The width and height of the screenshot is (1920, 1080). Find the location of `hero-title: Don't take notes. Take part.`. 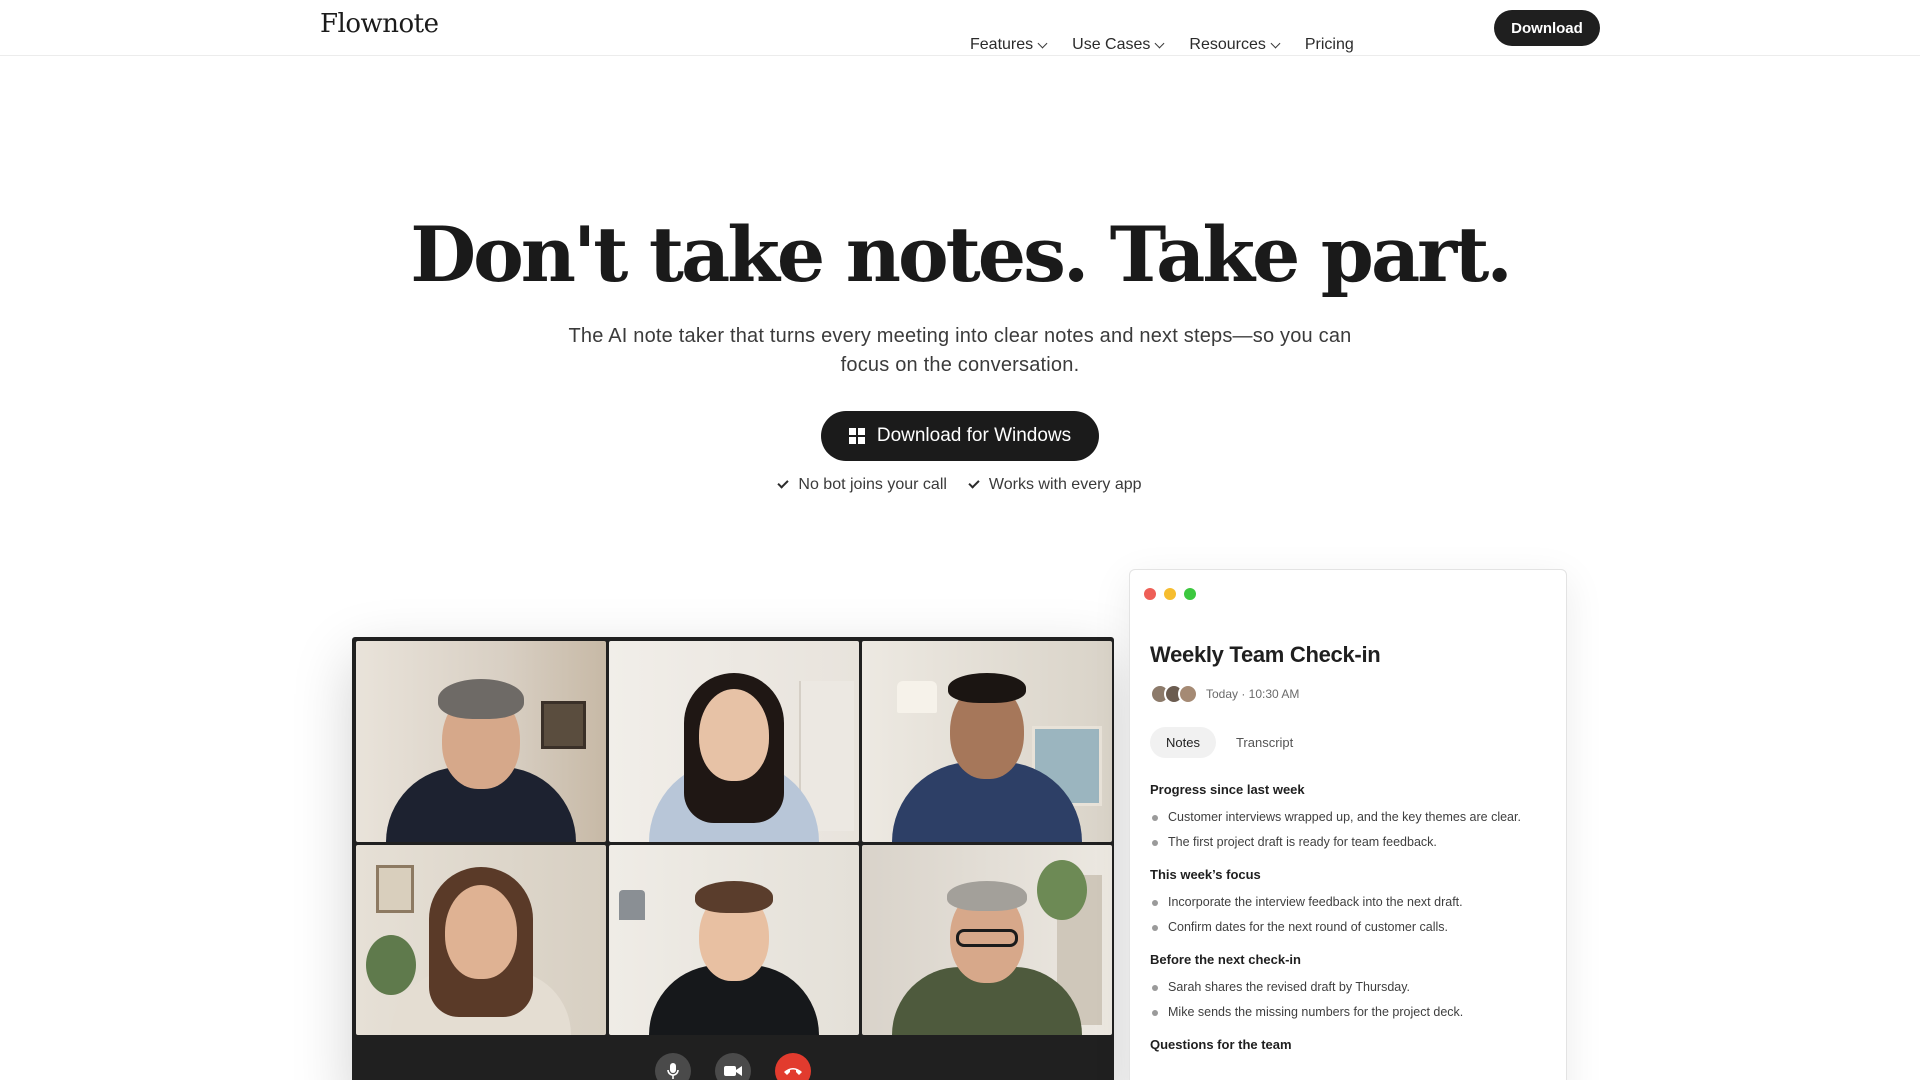

hero-title: Don't take notes. Take part. is located at coordinates (961, 254).